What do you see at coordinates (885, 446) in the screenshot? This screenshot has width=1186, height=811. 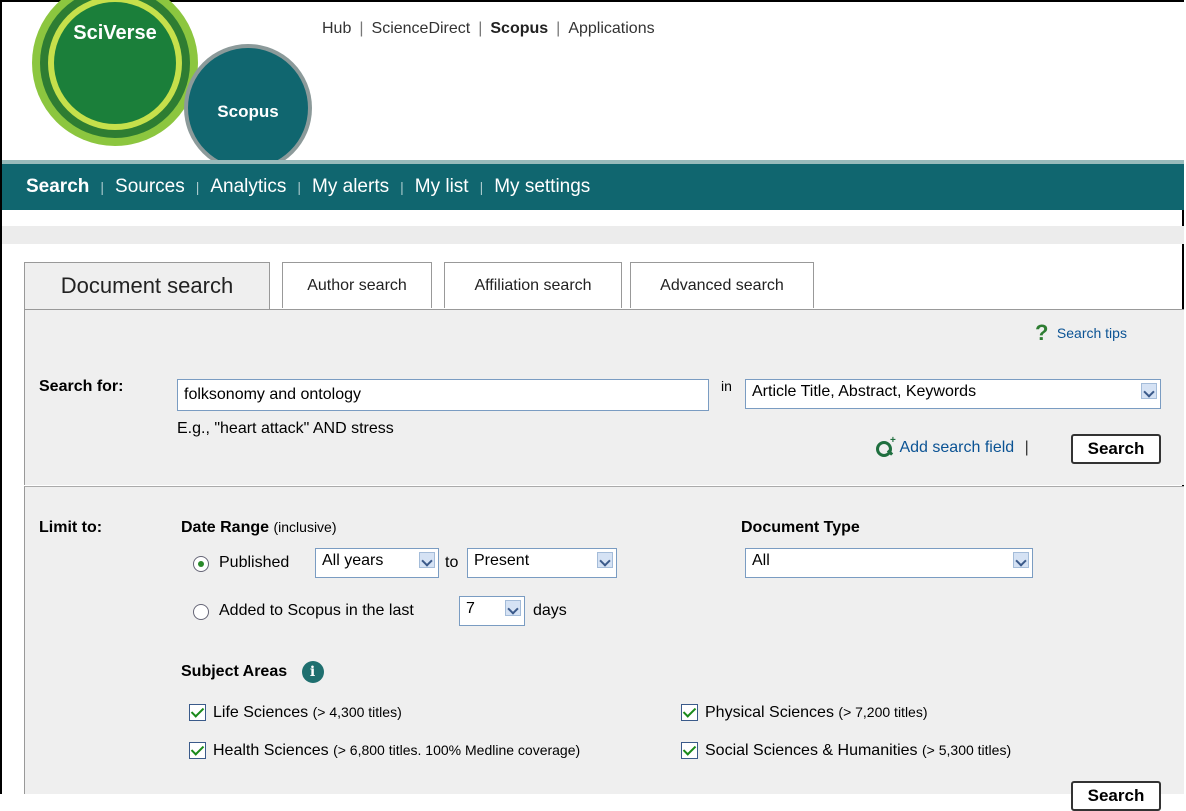 I see `magnifier-plus-icon: +` at bounding box center [885, 446].